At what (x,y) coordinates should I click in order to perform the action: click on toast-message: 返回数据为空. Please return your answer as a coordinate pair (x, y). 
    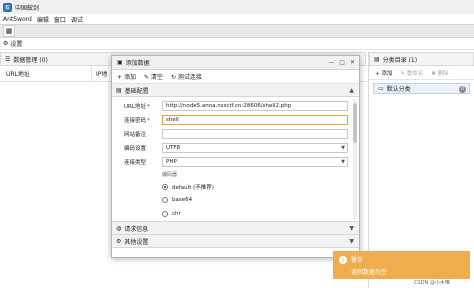
    Looking at the image, I should click on (369, 272).